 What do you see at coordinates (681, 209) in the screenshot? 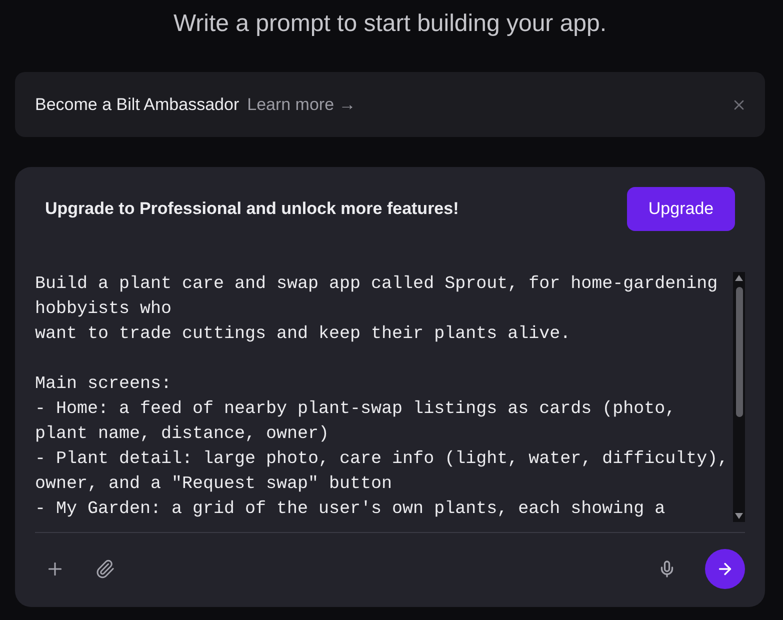
I see `upgrade-button: Upgrade` at bounding box center [681, 209].